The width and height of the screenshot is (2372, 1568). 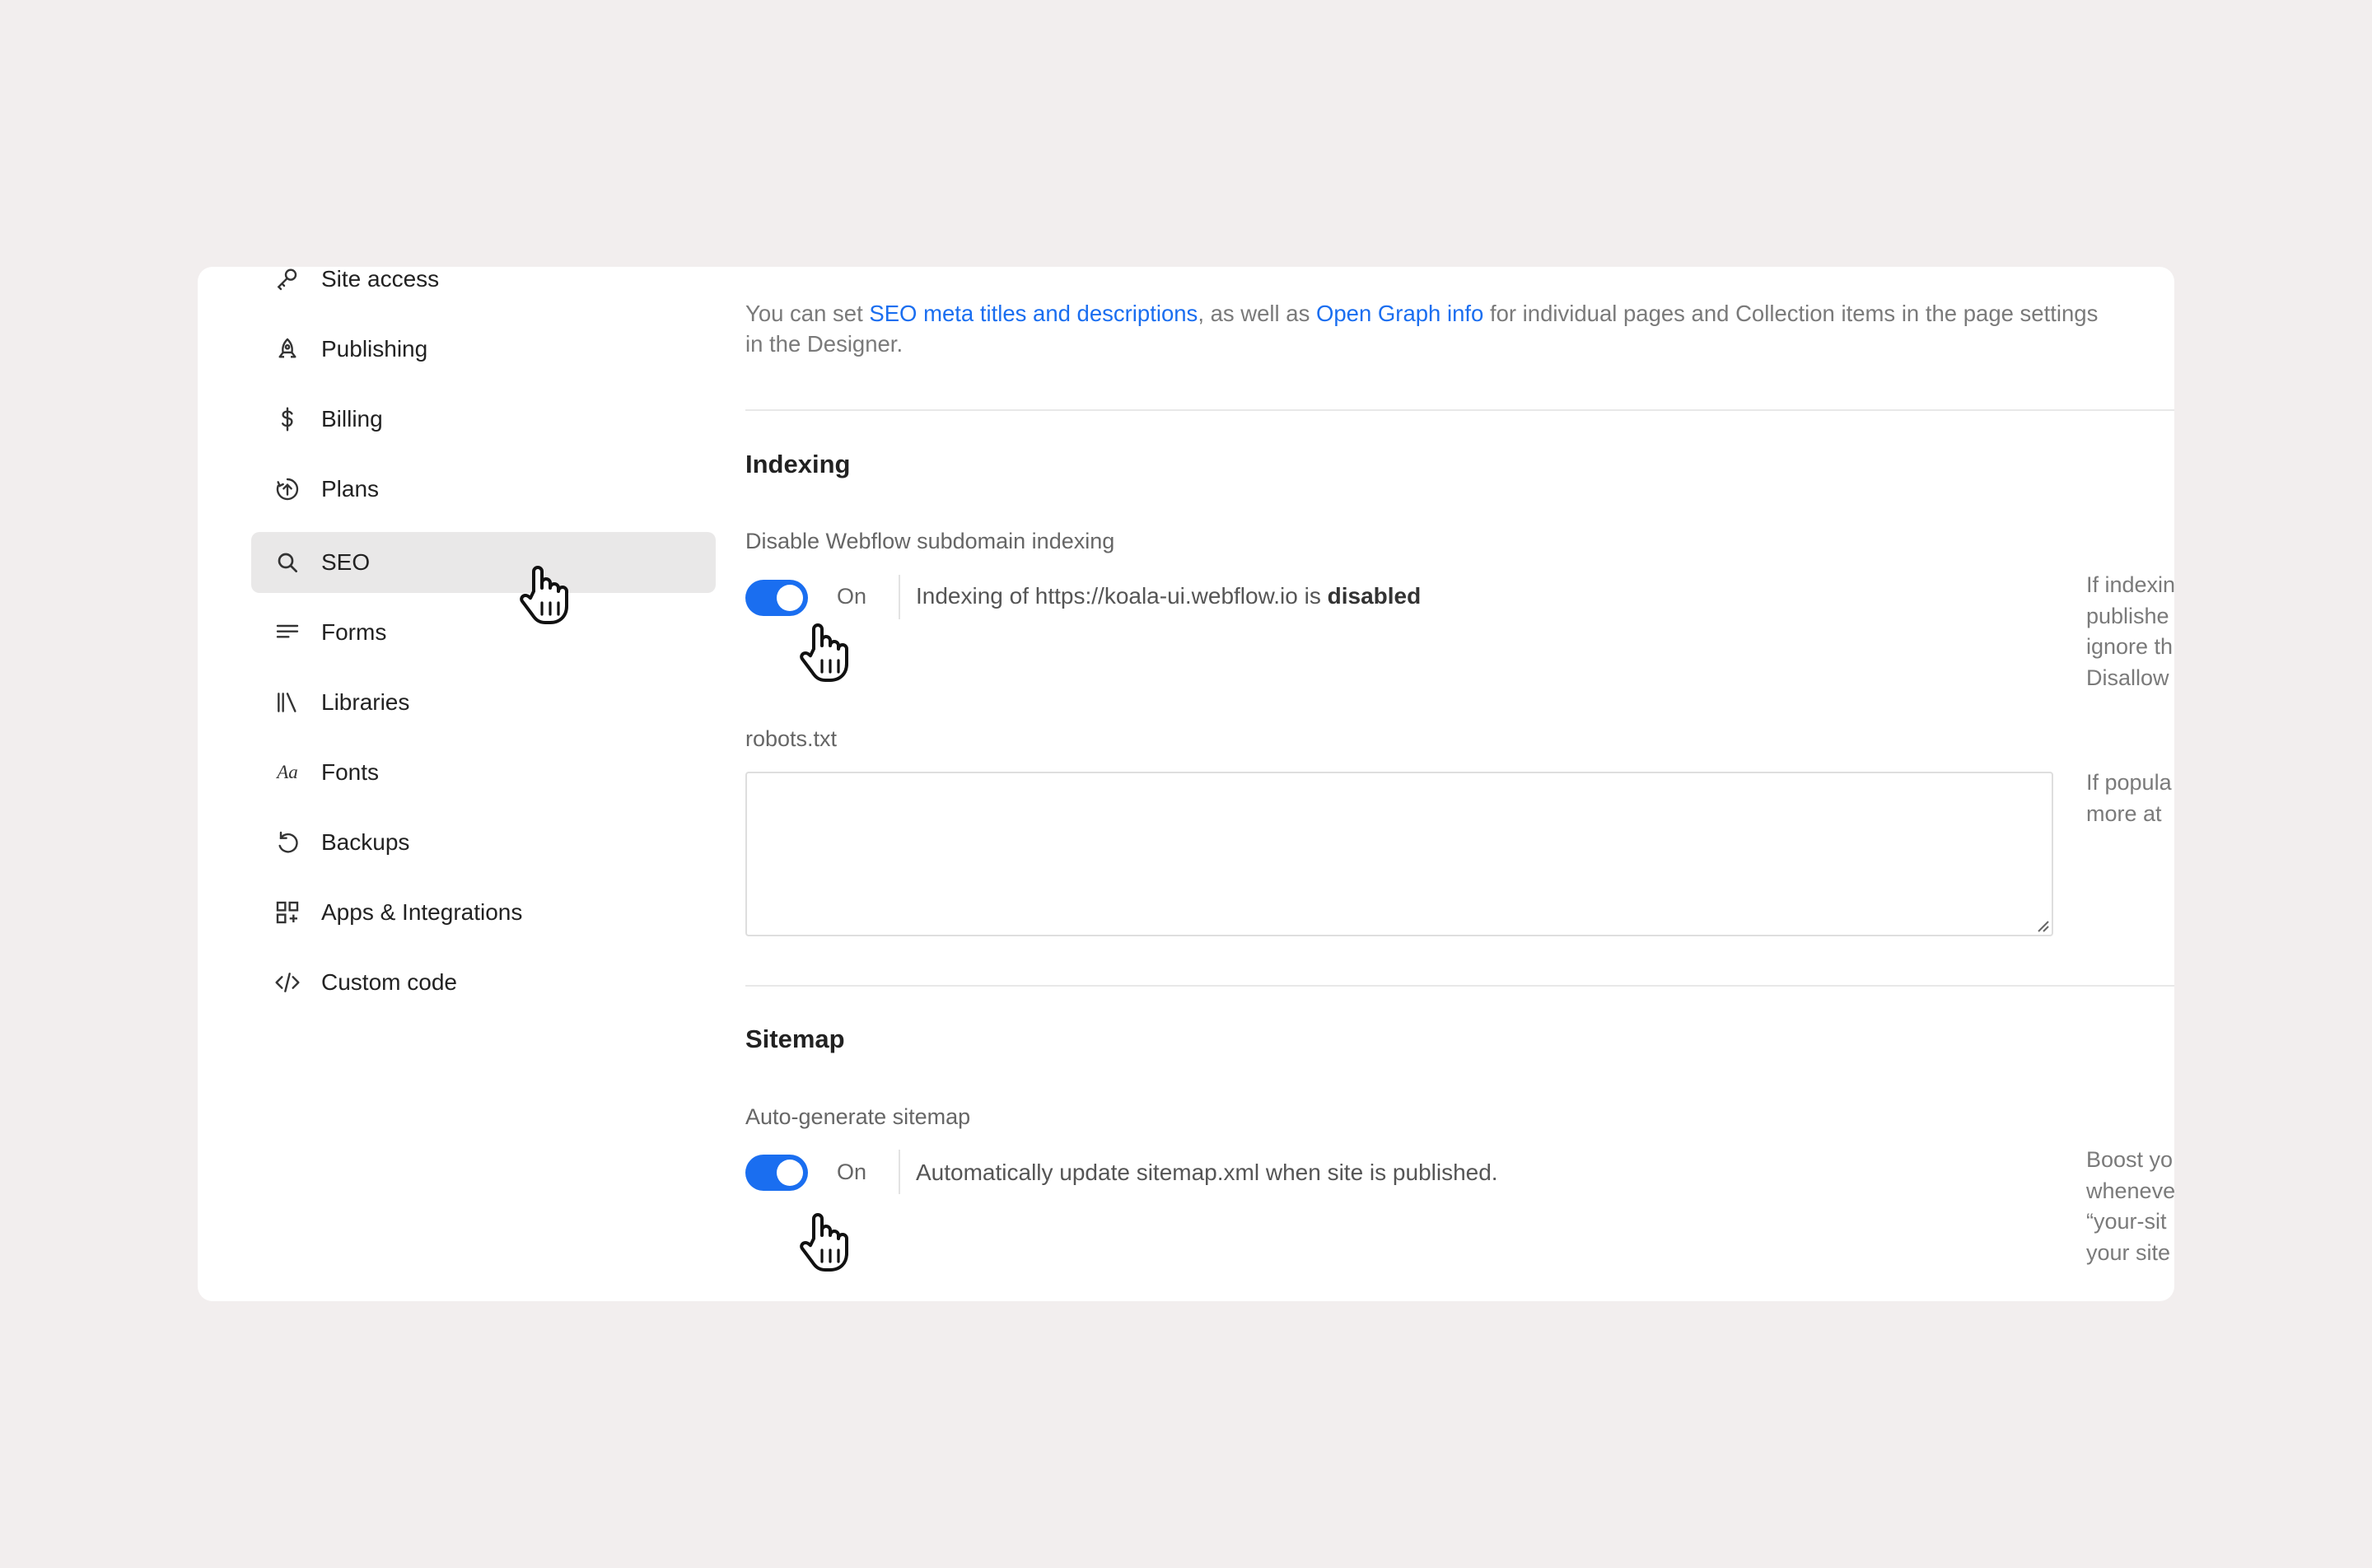 What do you see at coordinates (852, 596) in the screenshot?
I see `indexing-toggle-state: On` at bounding box center [852, 596].